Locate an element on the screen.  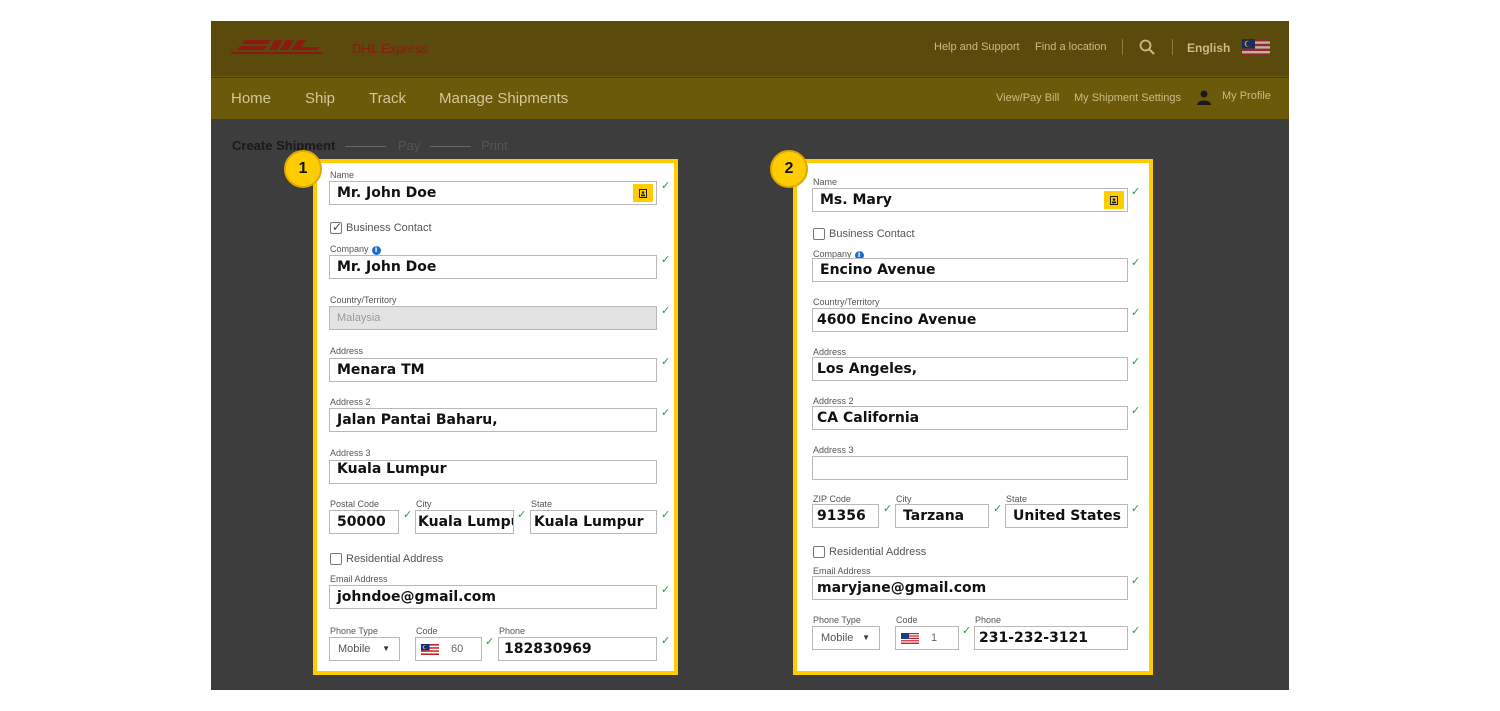
brand-subtitle: DHL Express is located at coordinates (390, 48).